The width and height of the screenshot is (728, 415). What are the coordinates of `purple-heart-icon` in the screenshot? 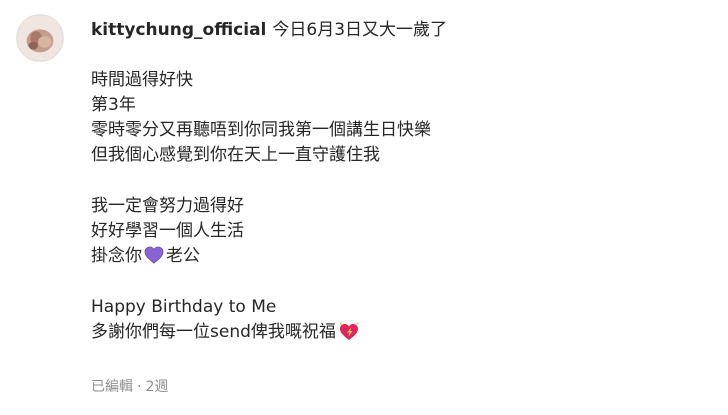 It's located at (154, 255).